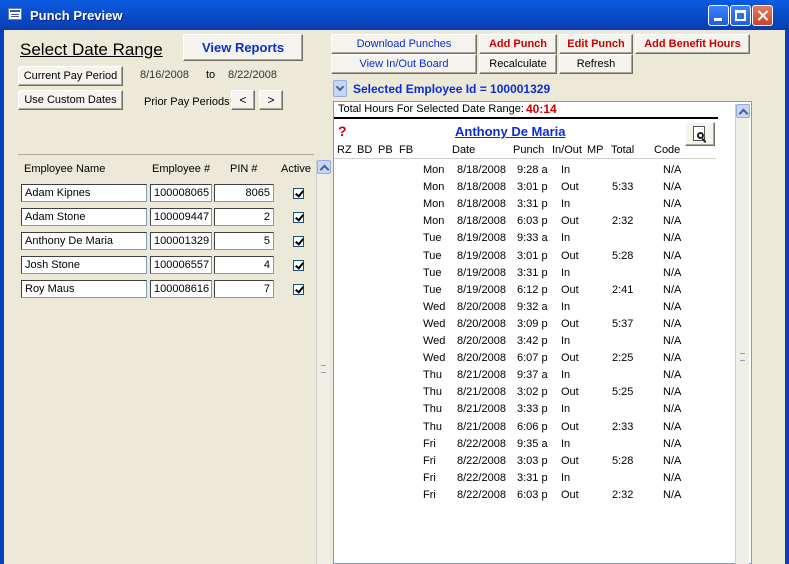 The width and height of the screenshot is (789, 564). I want to click on col-mp: MP, so click(595, 150).